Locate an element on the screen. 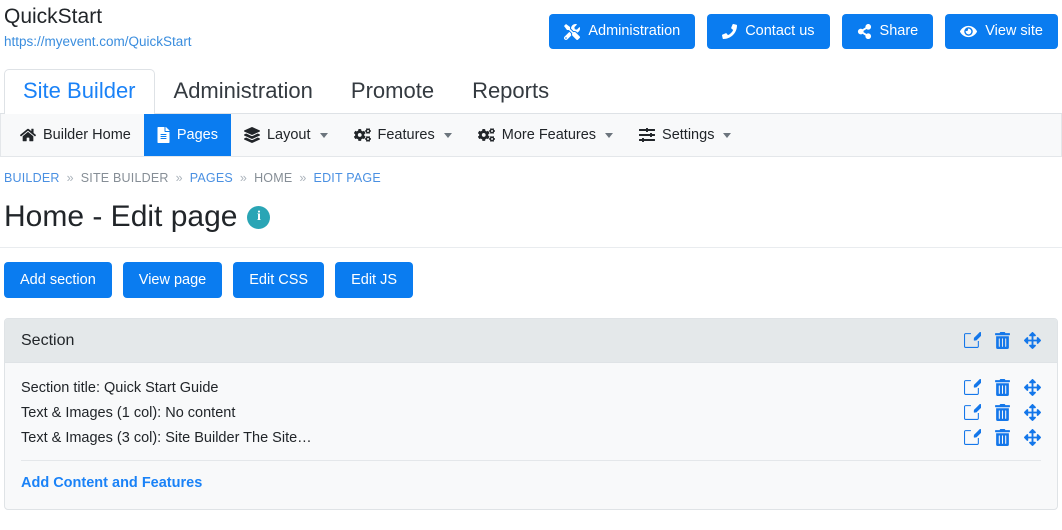 This screenshot has width=1062, height=530. section-card-header: Section is located at coordinates (531, 341).